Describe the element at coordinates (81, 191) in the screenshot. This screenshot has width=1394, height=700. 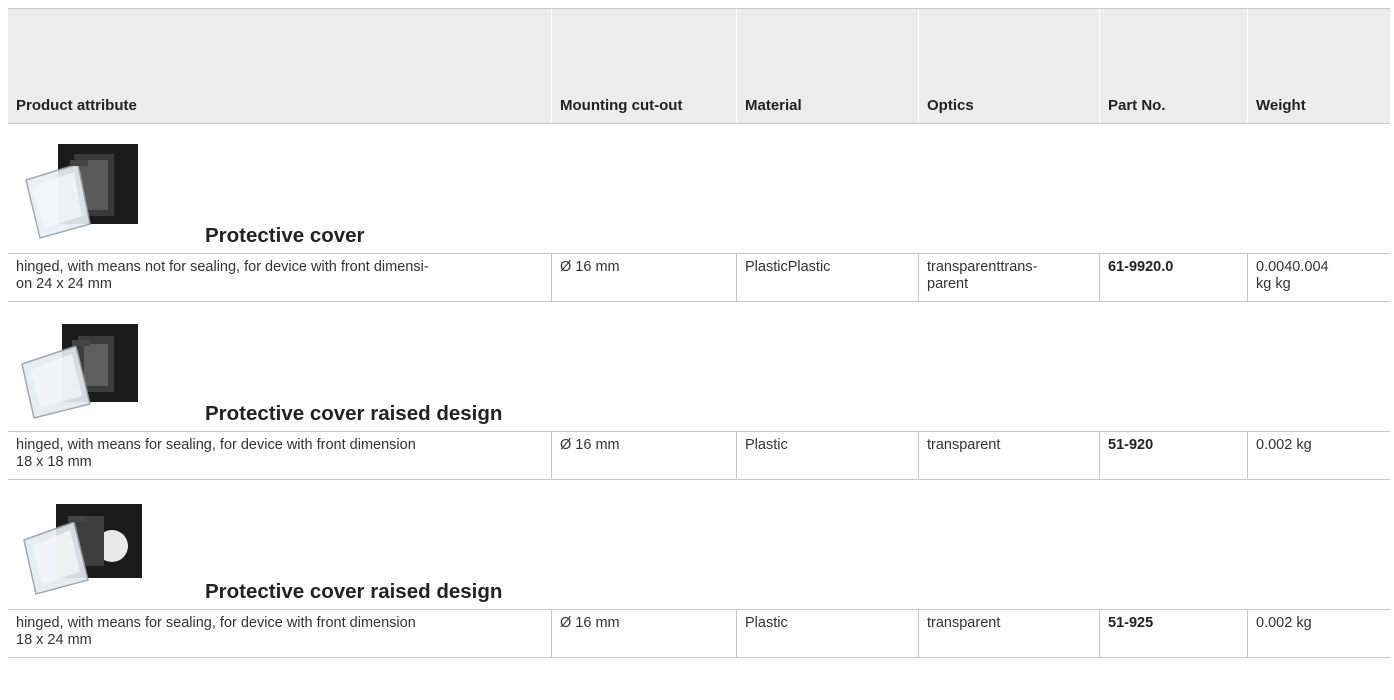
I see `protective-cover-image` at that location.